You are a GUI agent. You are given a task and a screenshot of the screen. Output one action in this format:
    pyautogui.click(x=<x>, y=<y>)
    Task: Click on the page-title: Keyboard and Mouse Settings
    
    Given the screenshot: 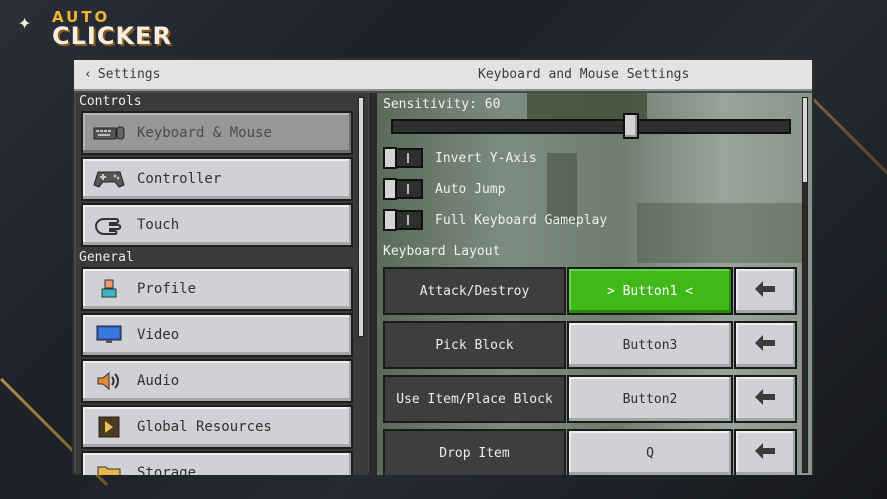 What is the action you would take?
    pyautogui.click(x=584, y=74)
    